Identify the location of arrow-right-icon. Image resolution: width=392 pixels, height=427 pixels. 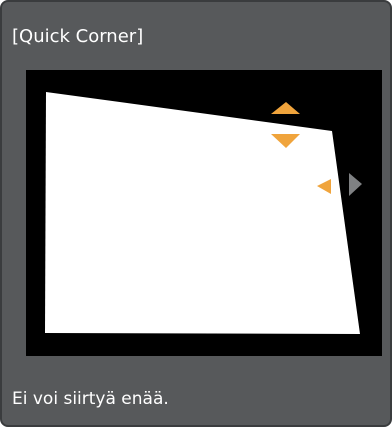
(355, 184).